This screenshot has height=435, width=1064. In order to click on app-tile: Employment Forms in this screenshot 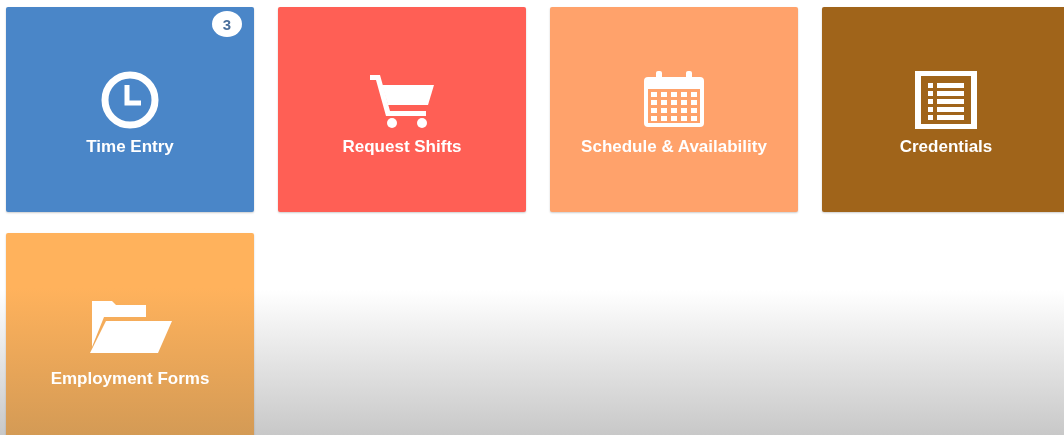, I will do `click(130, 334)`.